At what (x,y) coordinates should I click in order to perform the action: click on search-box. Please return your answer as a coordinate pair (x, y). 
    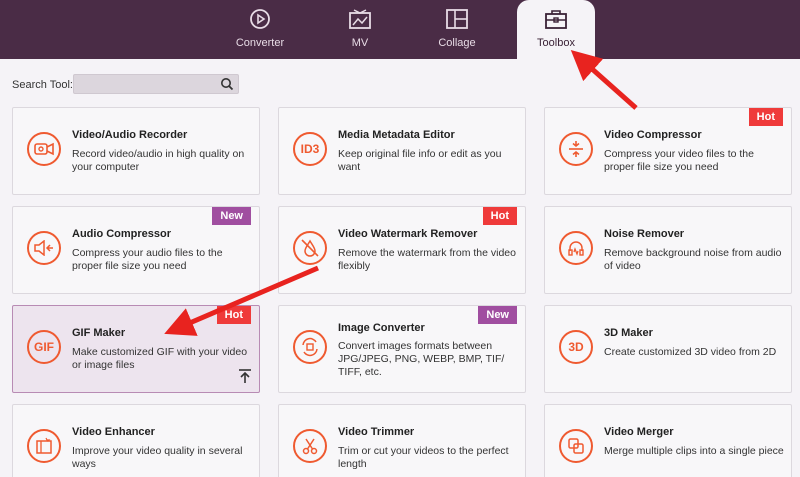
    Looking at the image, I should click on (156, 84).